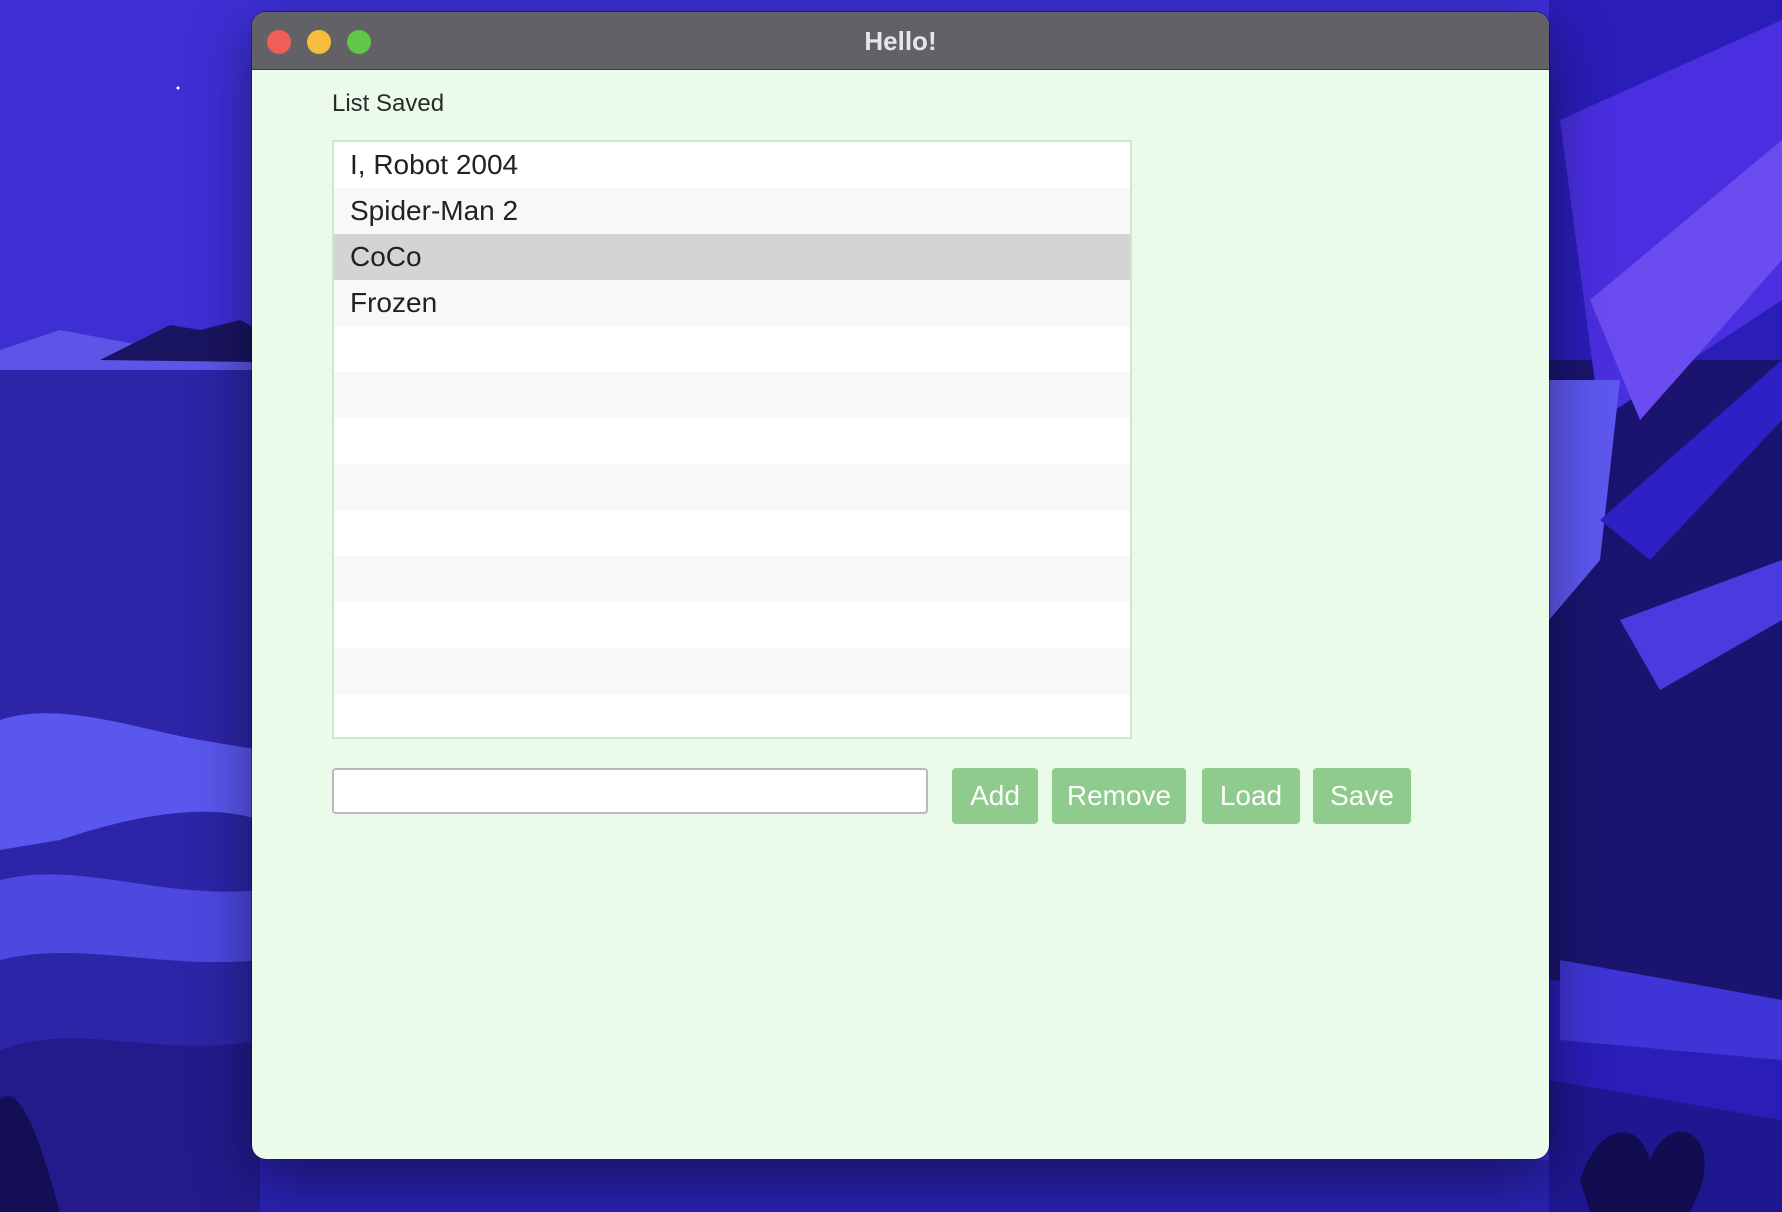 The height and width of the screenshot is (1212, 1782). I want to click on load-button: Load, so click(1251, 796).